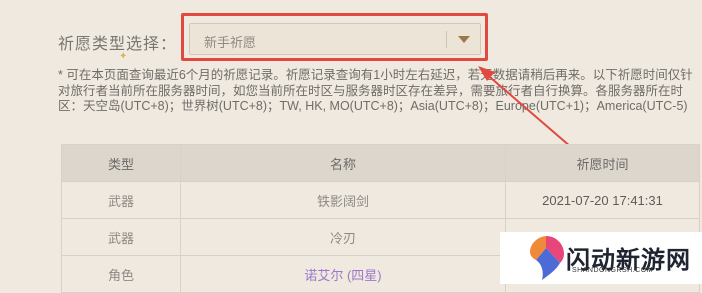  What do you see at coordinates (123, 56) in the screenshot?
I see `star-icon: ✦` at bounding box center [123, 56].